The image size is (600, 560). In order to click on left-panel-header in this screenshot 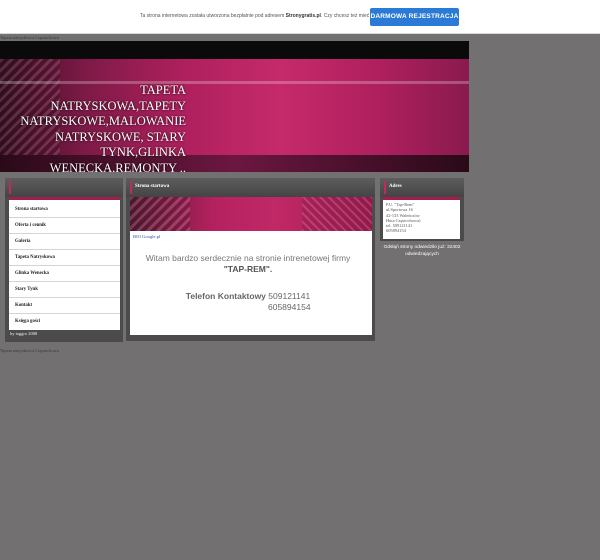, I will do `click(64, 187)`.